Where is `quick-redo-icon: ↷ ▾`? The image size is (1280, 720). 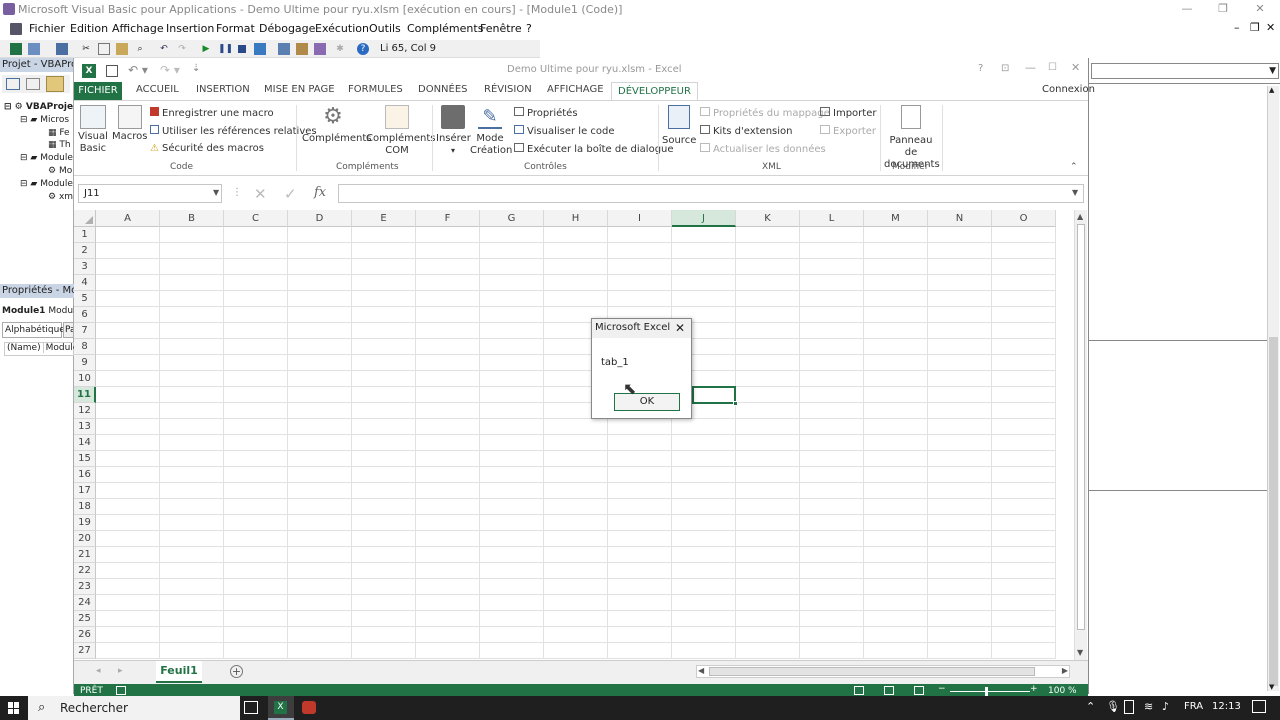
quick-redo-icon: ↷ ▾ is located at coordinates (170, 70).